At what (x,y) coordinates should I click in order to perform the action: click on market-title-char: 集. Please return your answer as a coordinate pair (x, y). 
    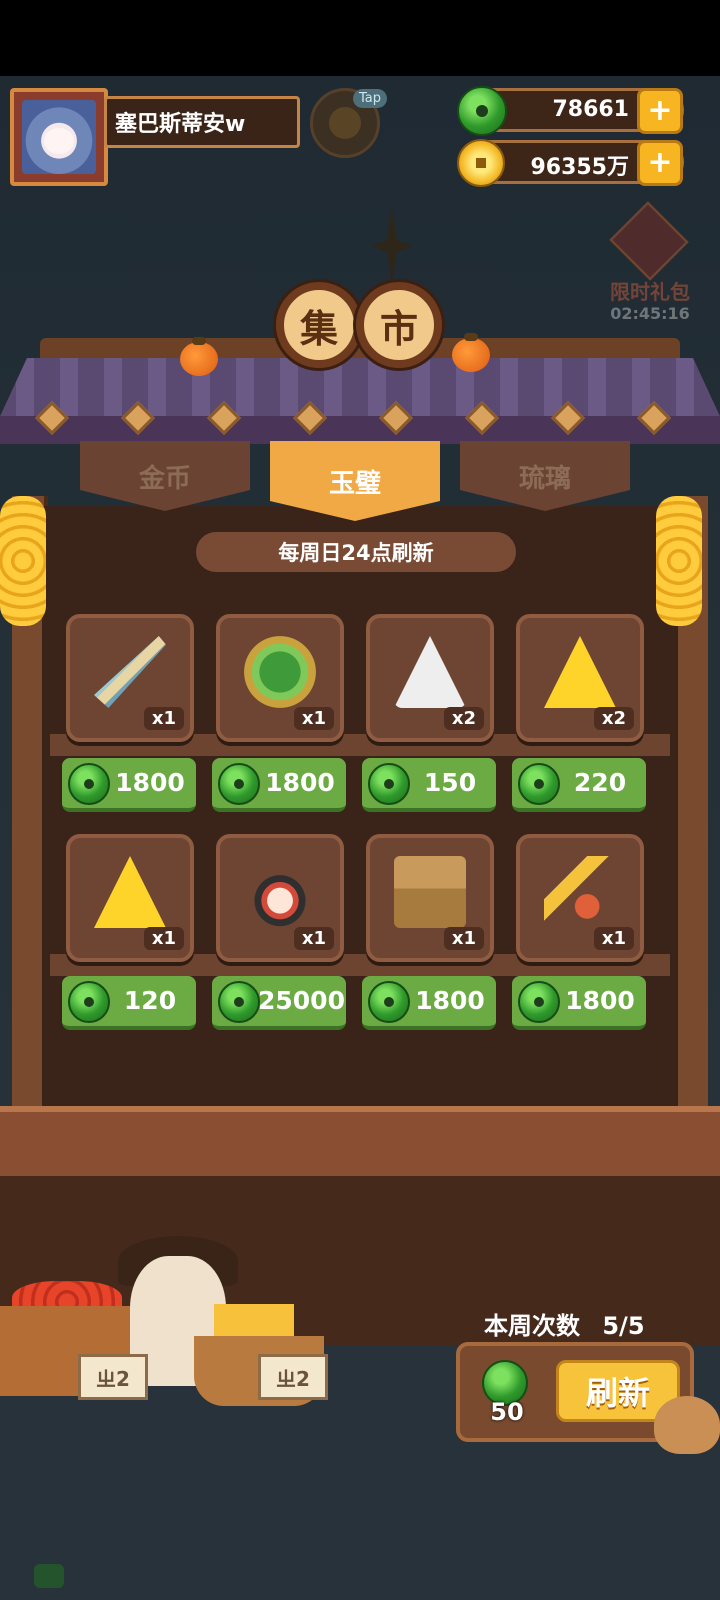
    Looking at the image, I should click on (319, 325).